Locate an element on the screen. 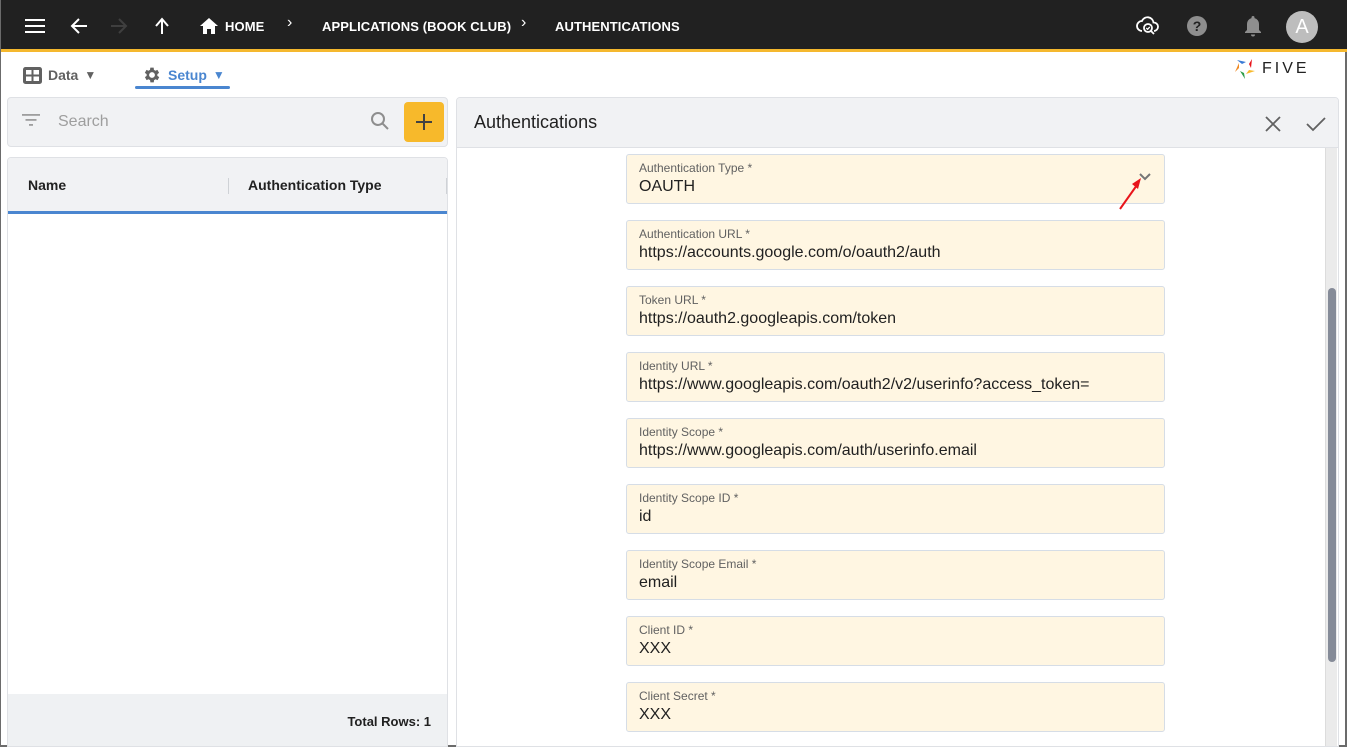 The height and width of the screenshot is (747, 1347). five-logo: FIVE is located at coordinates (1272, 69).